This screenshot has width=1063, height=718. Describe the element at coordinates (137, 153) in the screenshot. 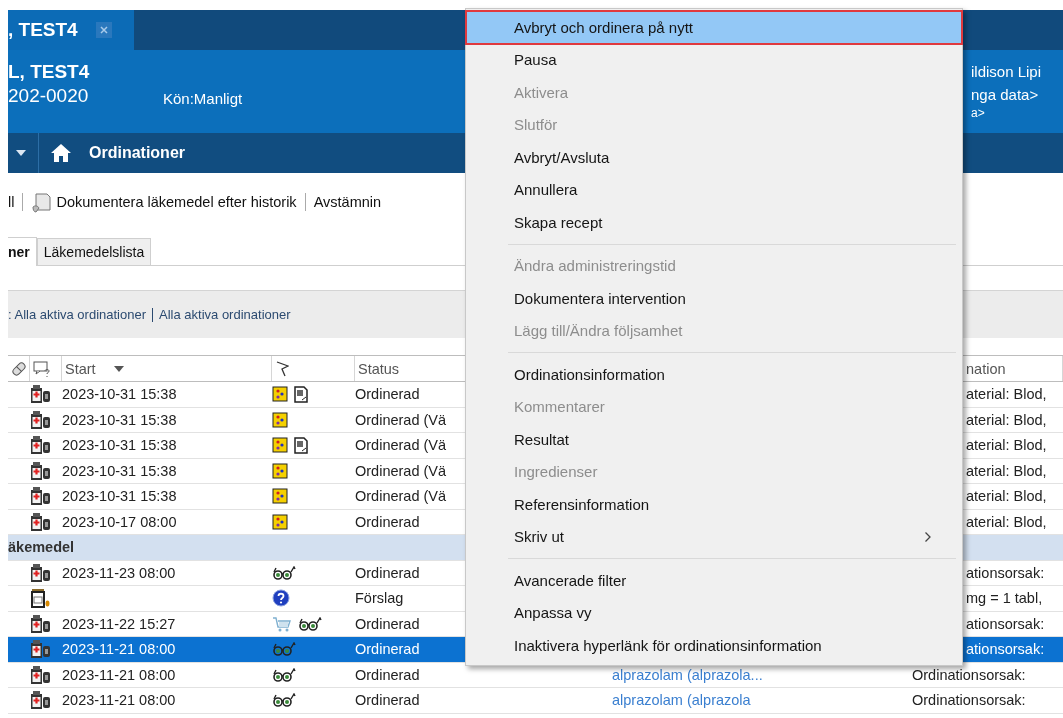

I see `page-title: Ordinationer` at that location.